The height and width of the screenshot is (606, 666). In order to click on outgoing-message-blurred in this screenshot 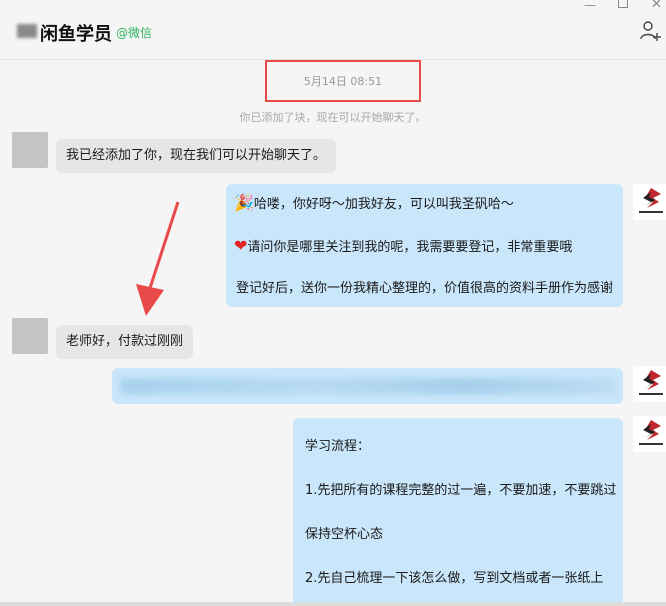, I will do `click(367, 386)`.